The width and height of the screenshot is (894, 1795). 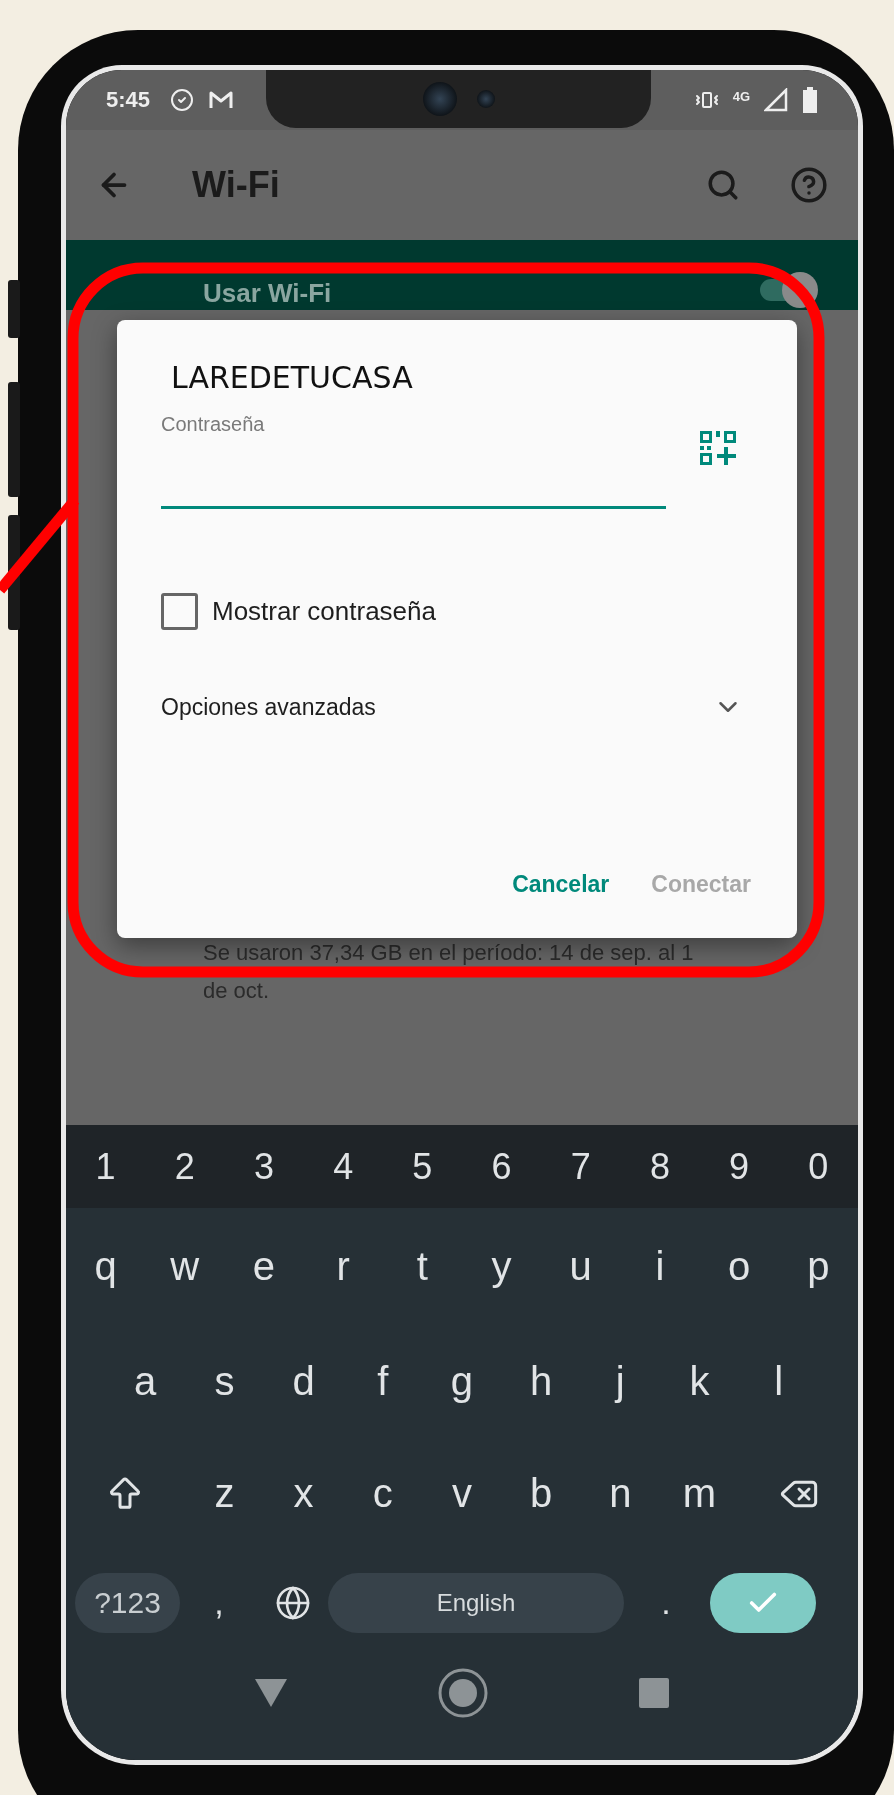 What do you see at coordinates (660, 1266) in the screenshot?
I see `keyboard-key: i` at bounding box center [660, 1266].